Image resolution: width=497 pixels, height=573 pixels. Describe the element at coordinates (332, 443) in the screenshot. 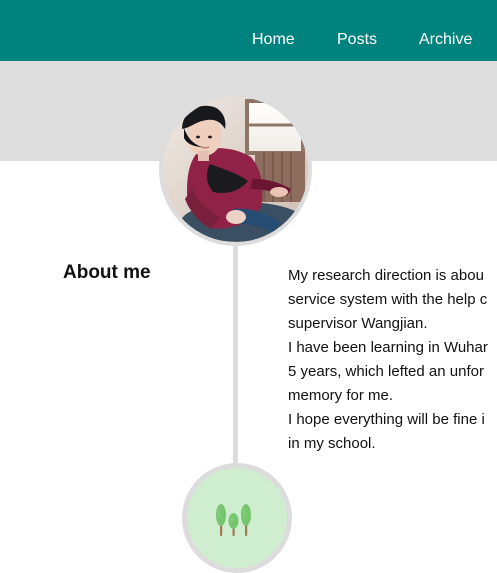

I see `about-text-line: in my school.` at that location.